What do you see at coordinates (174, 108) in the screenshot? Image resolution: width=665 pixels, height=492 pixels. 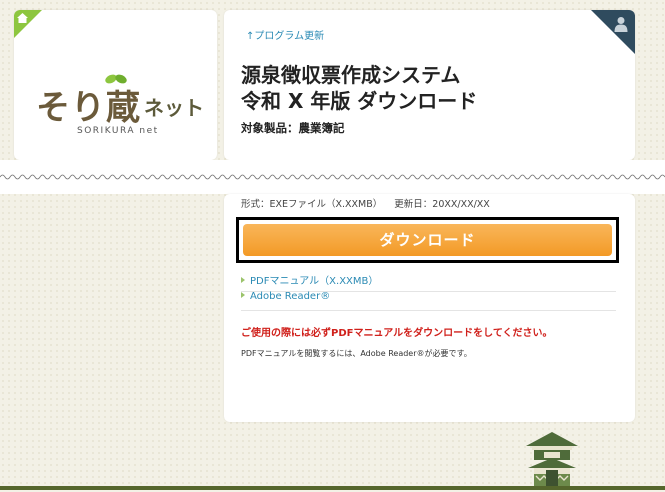 I see `logo-net-text: ネット` at bounding box center [174, 108].